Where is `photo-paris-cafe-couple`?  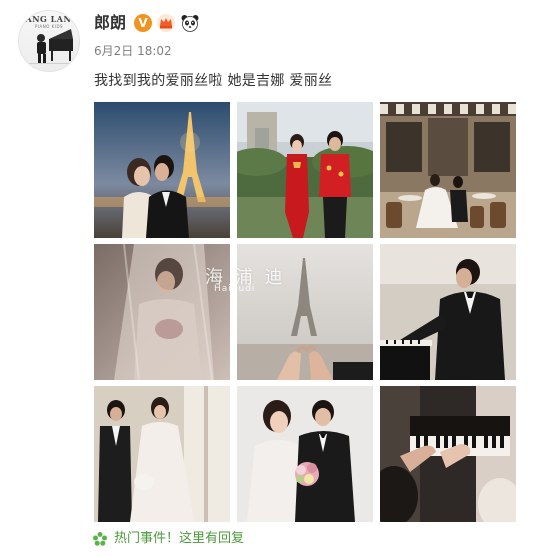 photo-paris-cafe-couple is located at coordinates (448, 170).